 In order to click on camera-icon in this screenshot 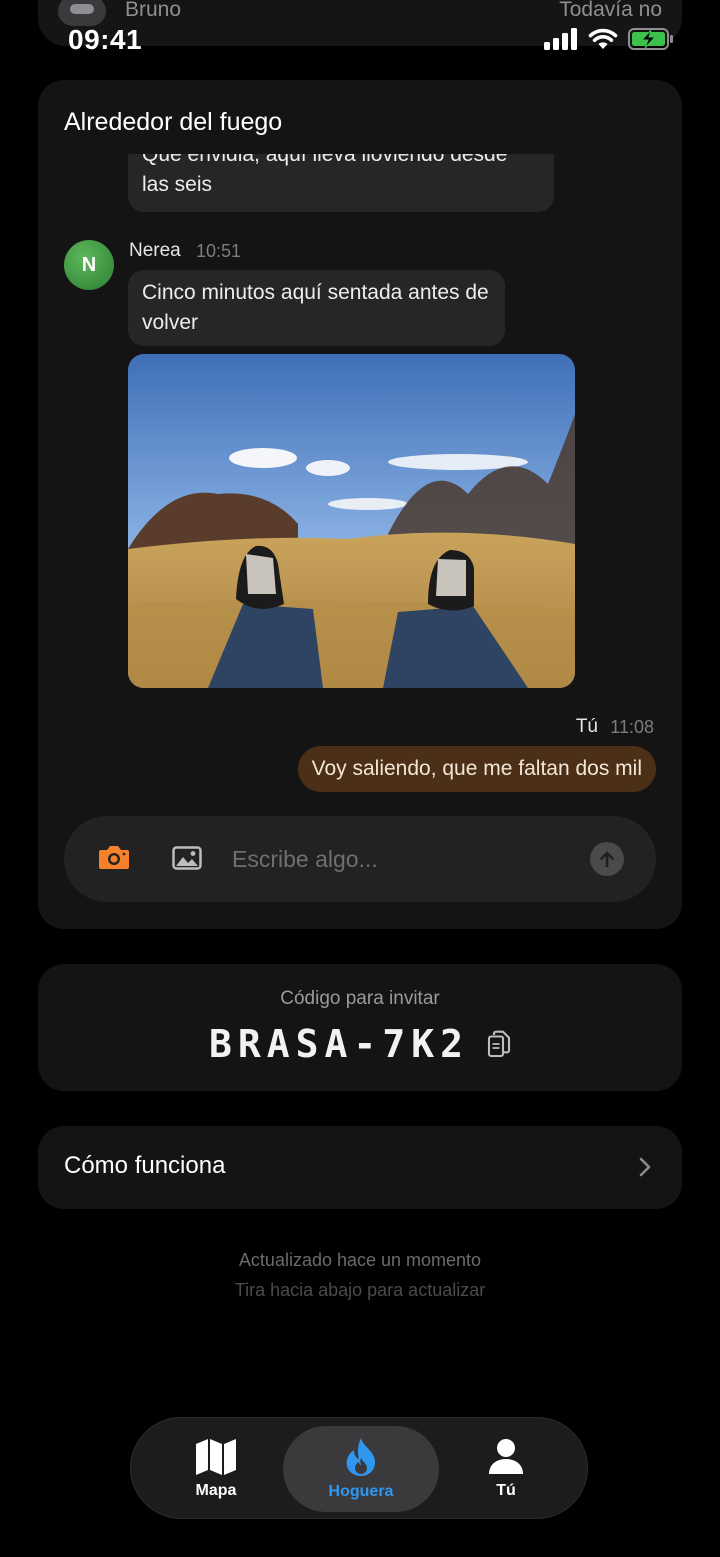, I will do `click(114, 857)`.